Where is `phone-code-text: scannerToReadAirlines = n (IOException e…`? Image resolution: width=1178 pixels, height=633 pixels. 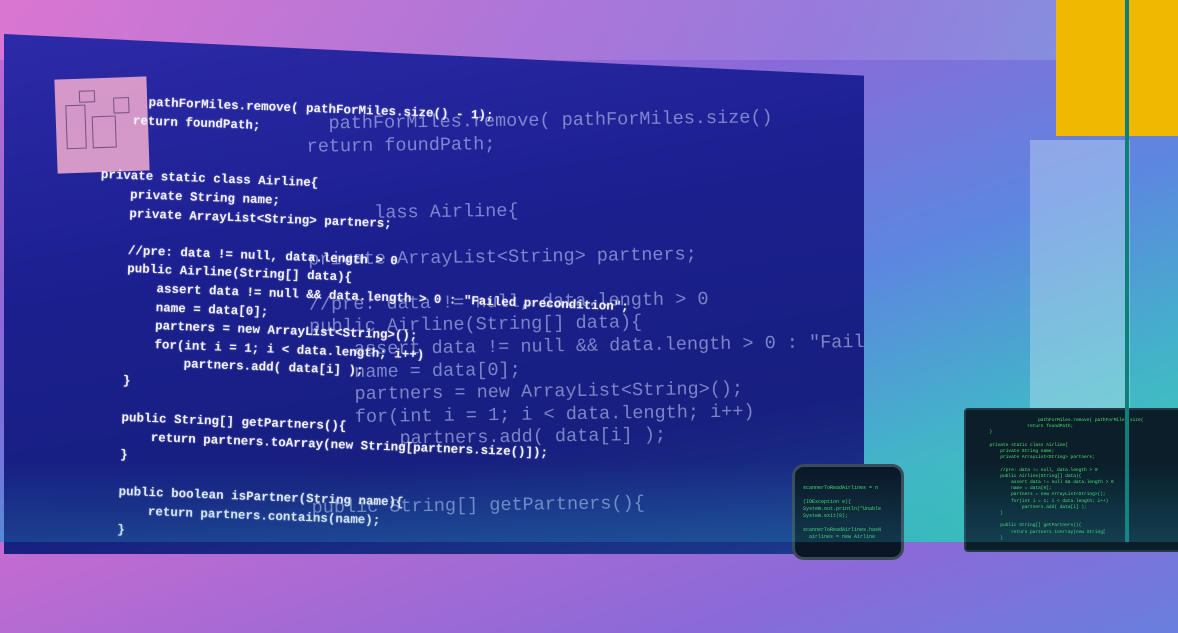 phone-code-text: scannerToReadAirlines = n (IOException e… is located at coordinates (842, 512).